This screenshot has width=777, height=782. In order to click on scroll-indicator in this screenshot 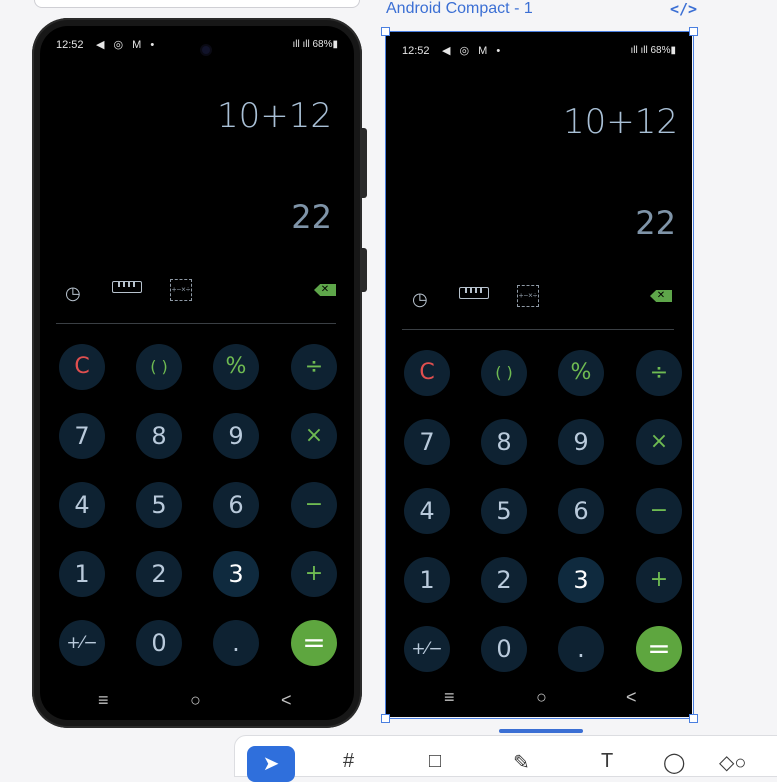, I will do `click(541, 731)`.